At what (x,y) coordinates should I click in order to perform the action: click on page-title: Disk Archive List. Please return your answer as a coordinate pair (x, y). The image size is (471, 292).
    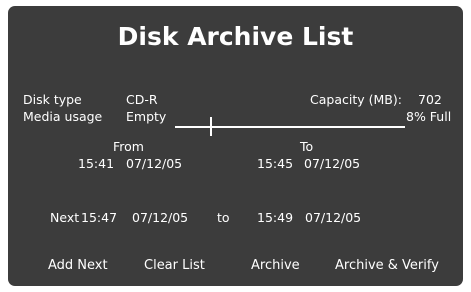
    Looking at the image, I should click on (235, 36).